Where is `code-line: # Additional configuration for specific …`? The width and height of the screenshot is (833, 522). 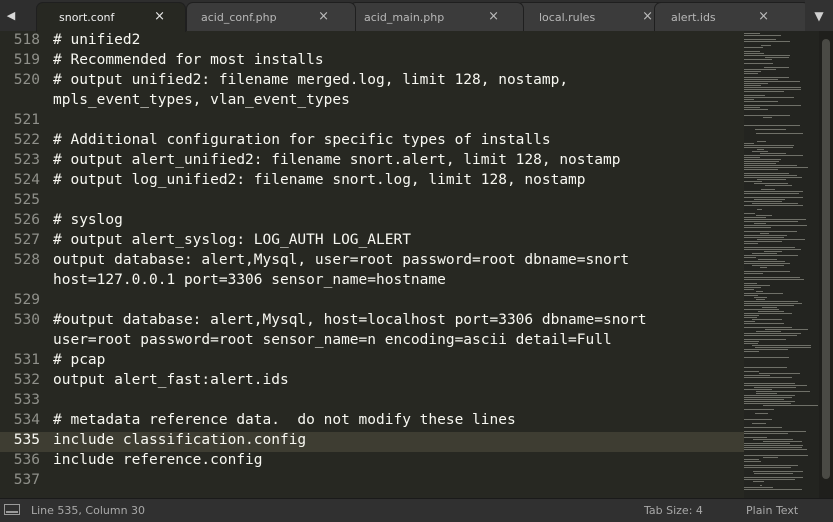 code-line: # Additional configuration for specific … is located at coordinates (302, 140).